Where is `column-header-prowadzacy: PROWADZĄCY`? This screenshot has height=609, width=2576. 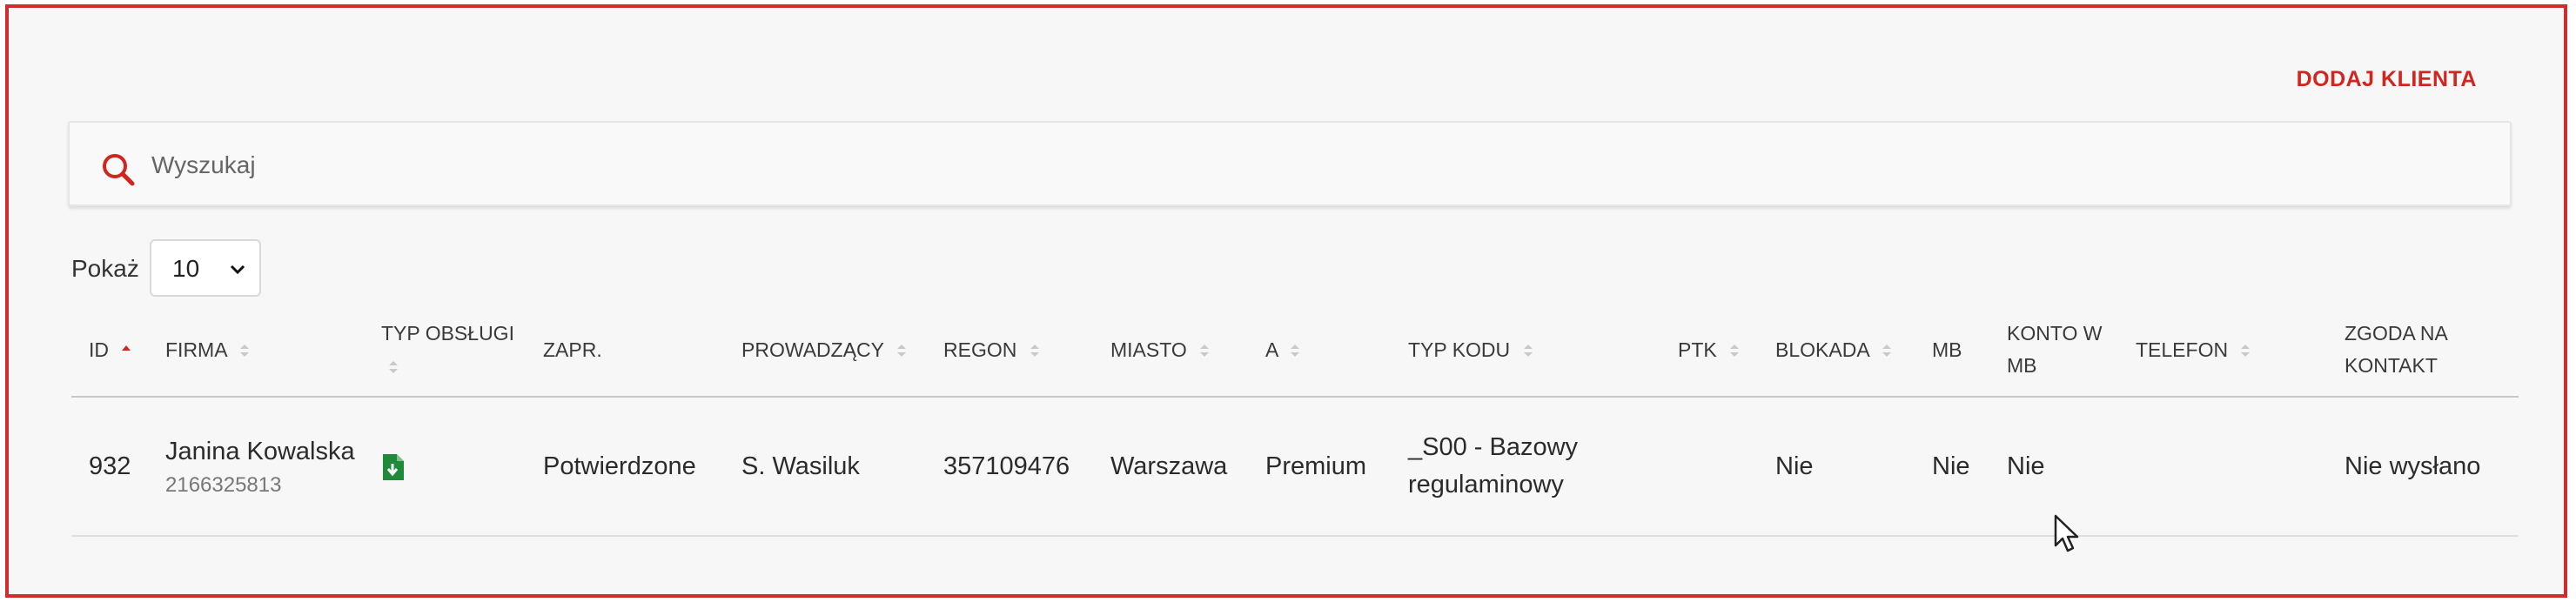 column-header-prowadzacy: PROWADZĄCY is located at coordinates (825, 351).